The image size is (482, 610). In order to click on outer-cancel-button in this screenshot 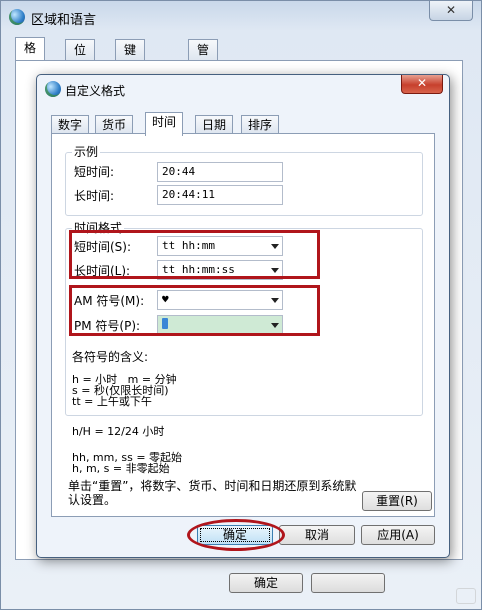, I will do `click(348, 583)`.